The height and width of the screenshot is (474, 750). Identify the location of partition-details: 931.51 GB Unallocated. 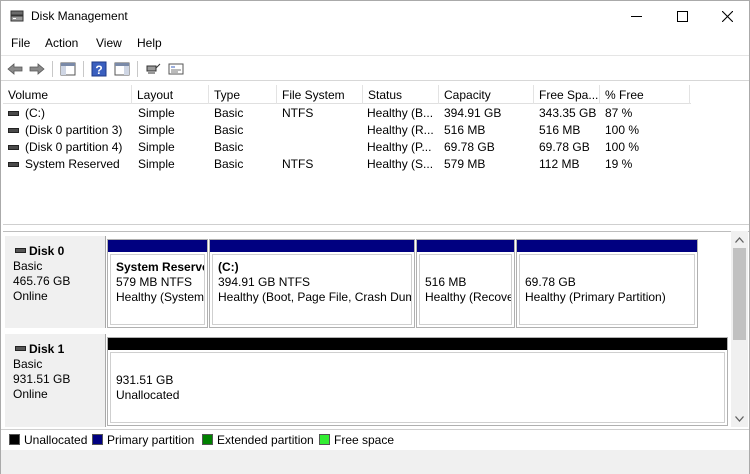
(417, 387).